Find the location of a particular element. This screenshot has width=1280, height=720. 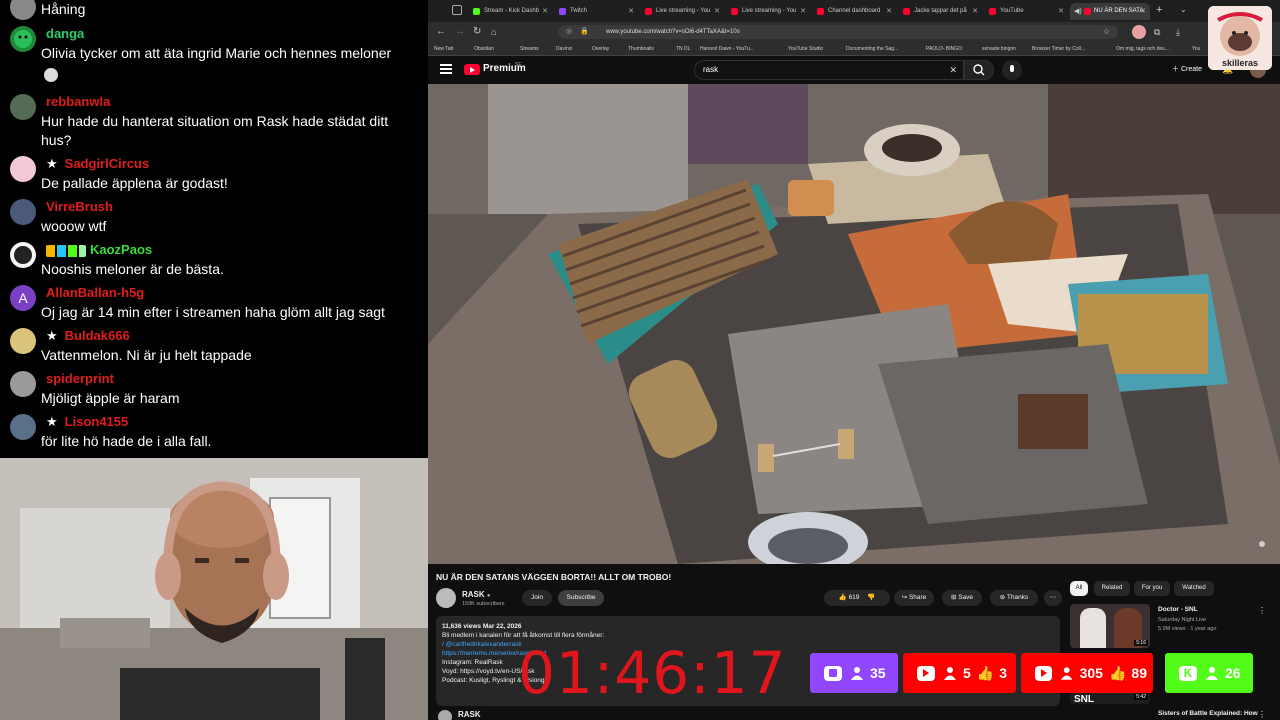

chat-username-text: SadgirlCircus is located at coordinates (107, 163).